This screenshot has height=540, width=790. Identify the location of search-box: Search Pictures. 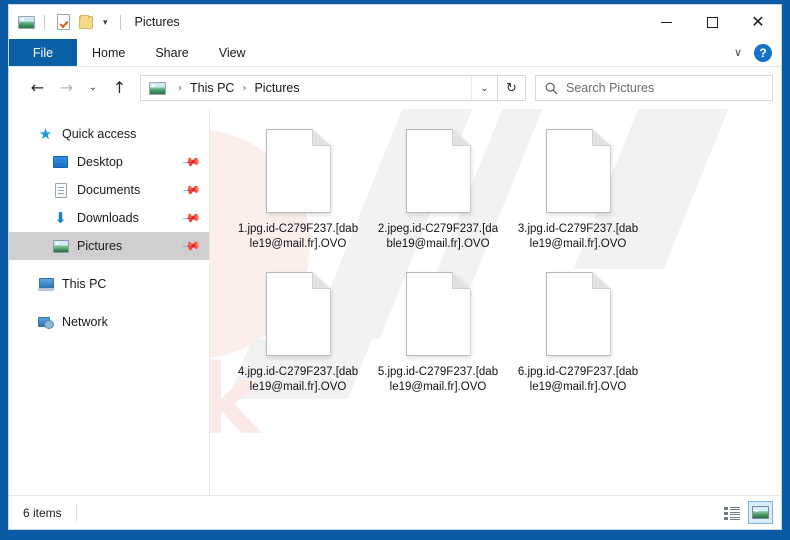
(654, 88).